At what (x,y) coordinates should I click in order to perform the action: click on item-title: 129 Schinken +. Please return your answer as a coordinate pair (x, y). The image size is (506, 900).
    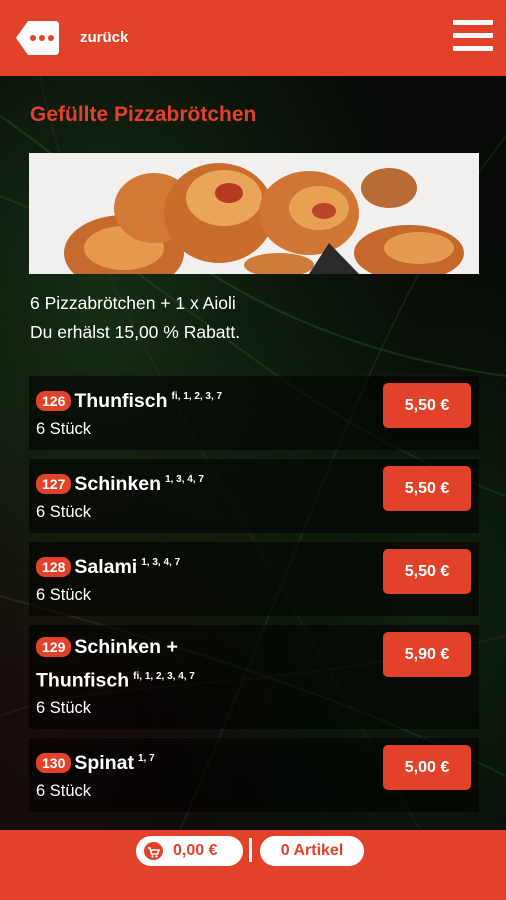
    Looking at the image, I should click on (107, 646).